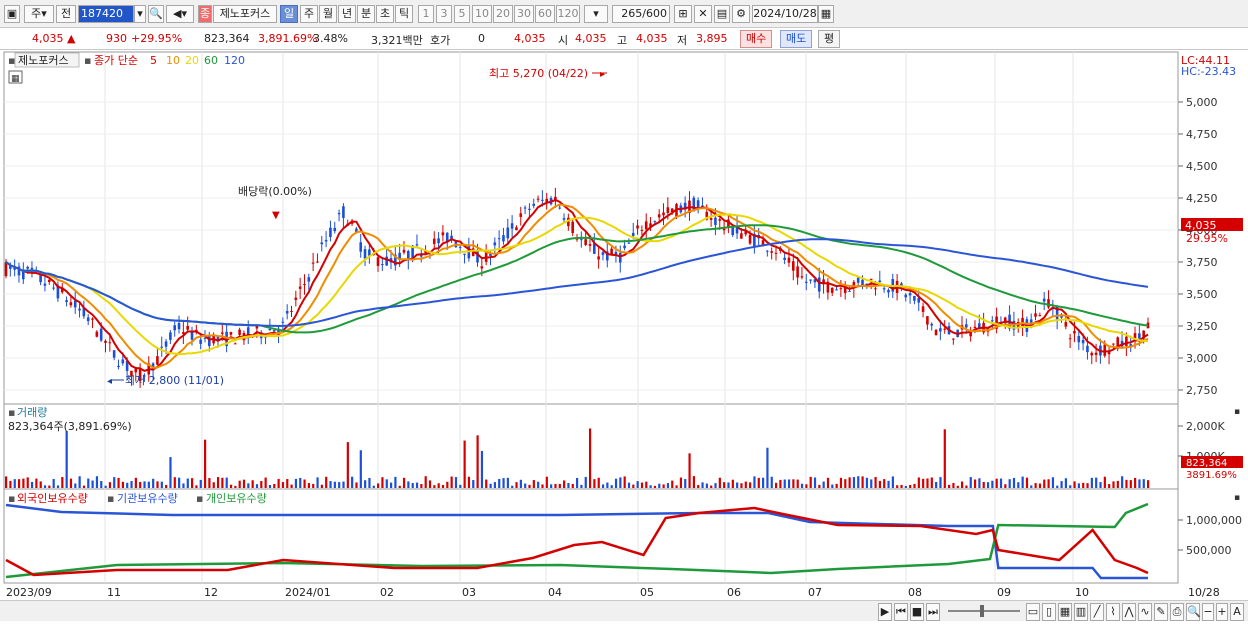 The width and height of the screenshot is (1248, 624). Describe the element at coordinates (404, 14) in the screenshot. I see `period-tick: 틱` at that location.